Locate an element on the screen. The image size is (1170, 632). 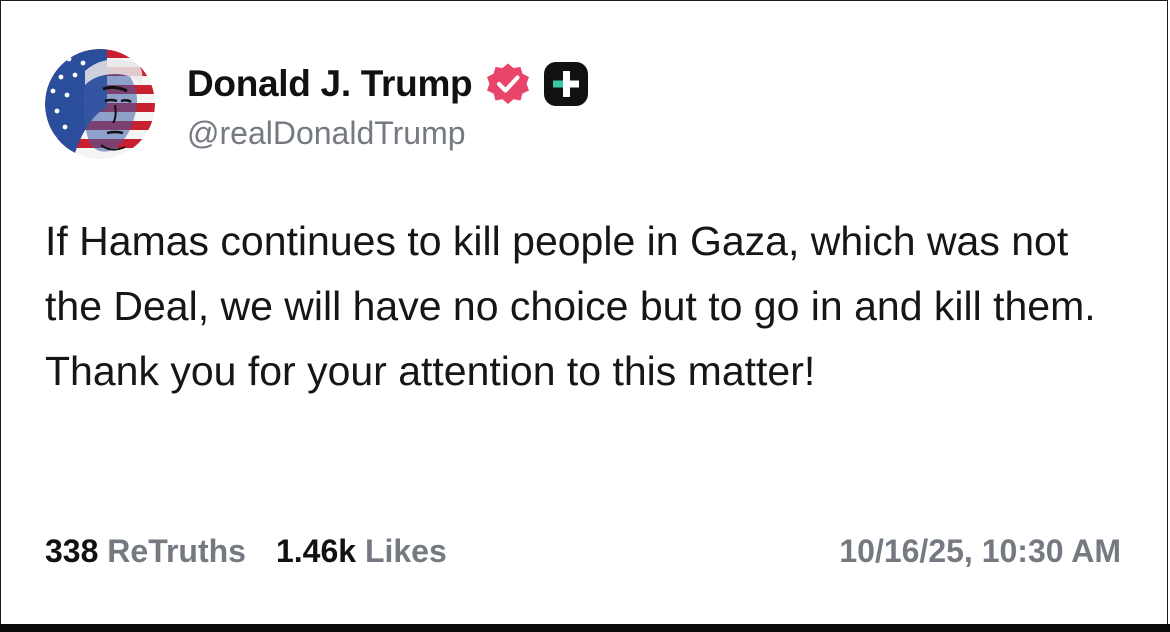
retruths-stat: 338 ReTruths is located at coordinates (145, 551).